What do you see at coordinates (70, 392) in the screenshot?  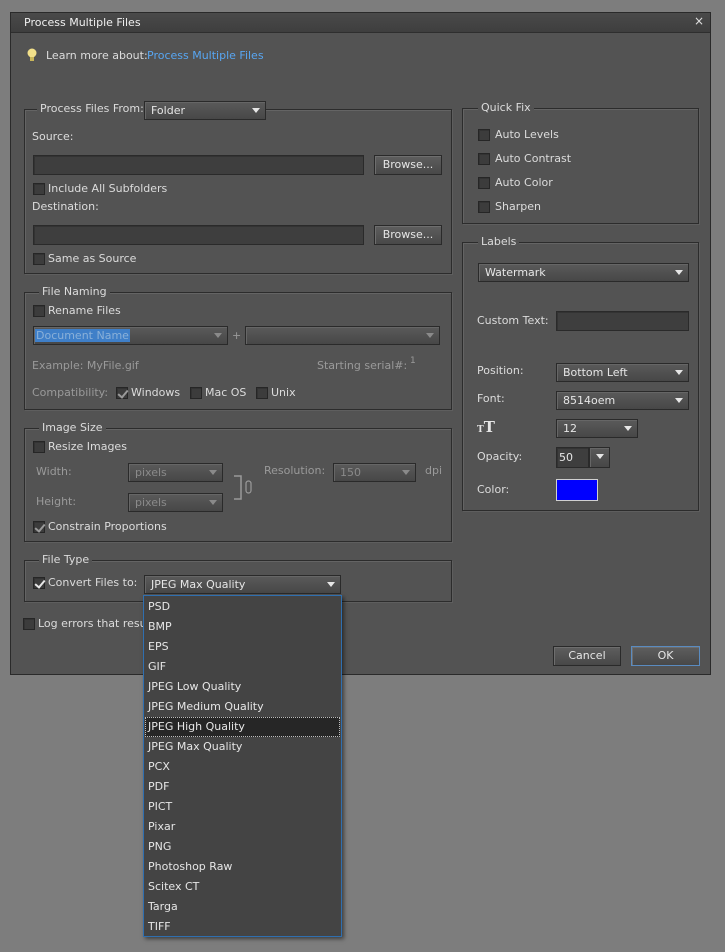 I see `compatibility-label: Compatibility:` at bounding box center [70, 392].